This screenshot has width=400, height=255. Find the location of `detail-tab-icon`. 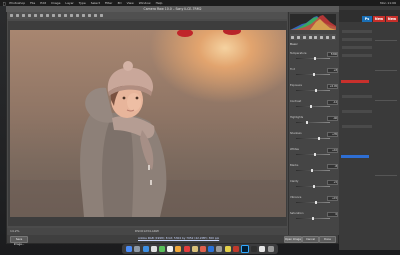

detail-tab-icon is located at coordinates (304, 37).